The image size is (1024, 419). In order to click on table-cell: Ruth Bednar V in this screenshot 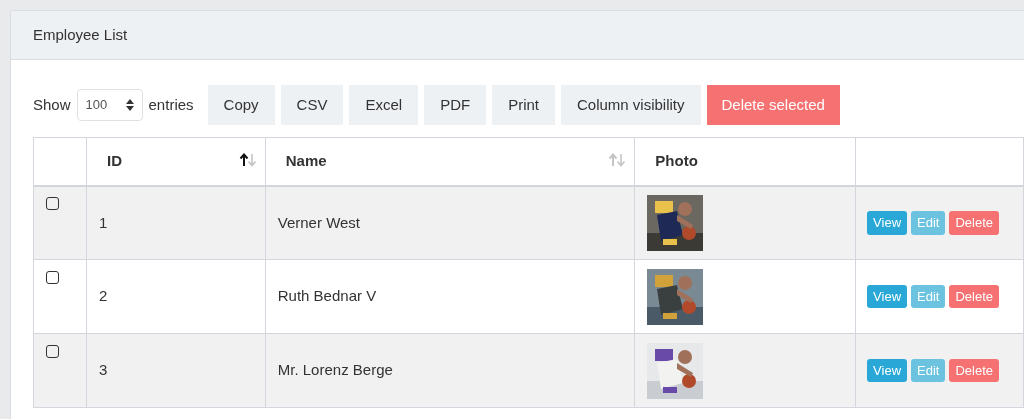, I will do `click(450, 296)`.